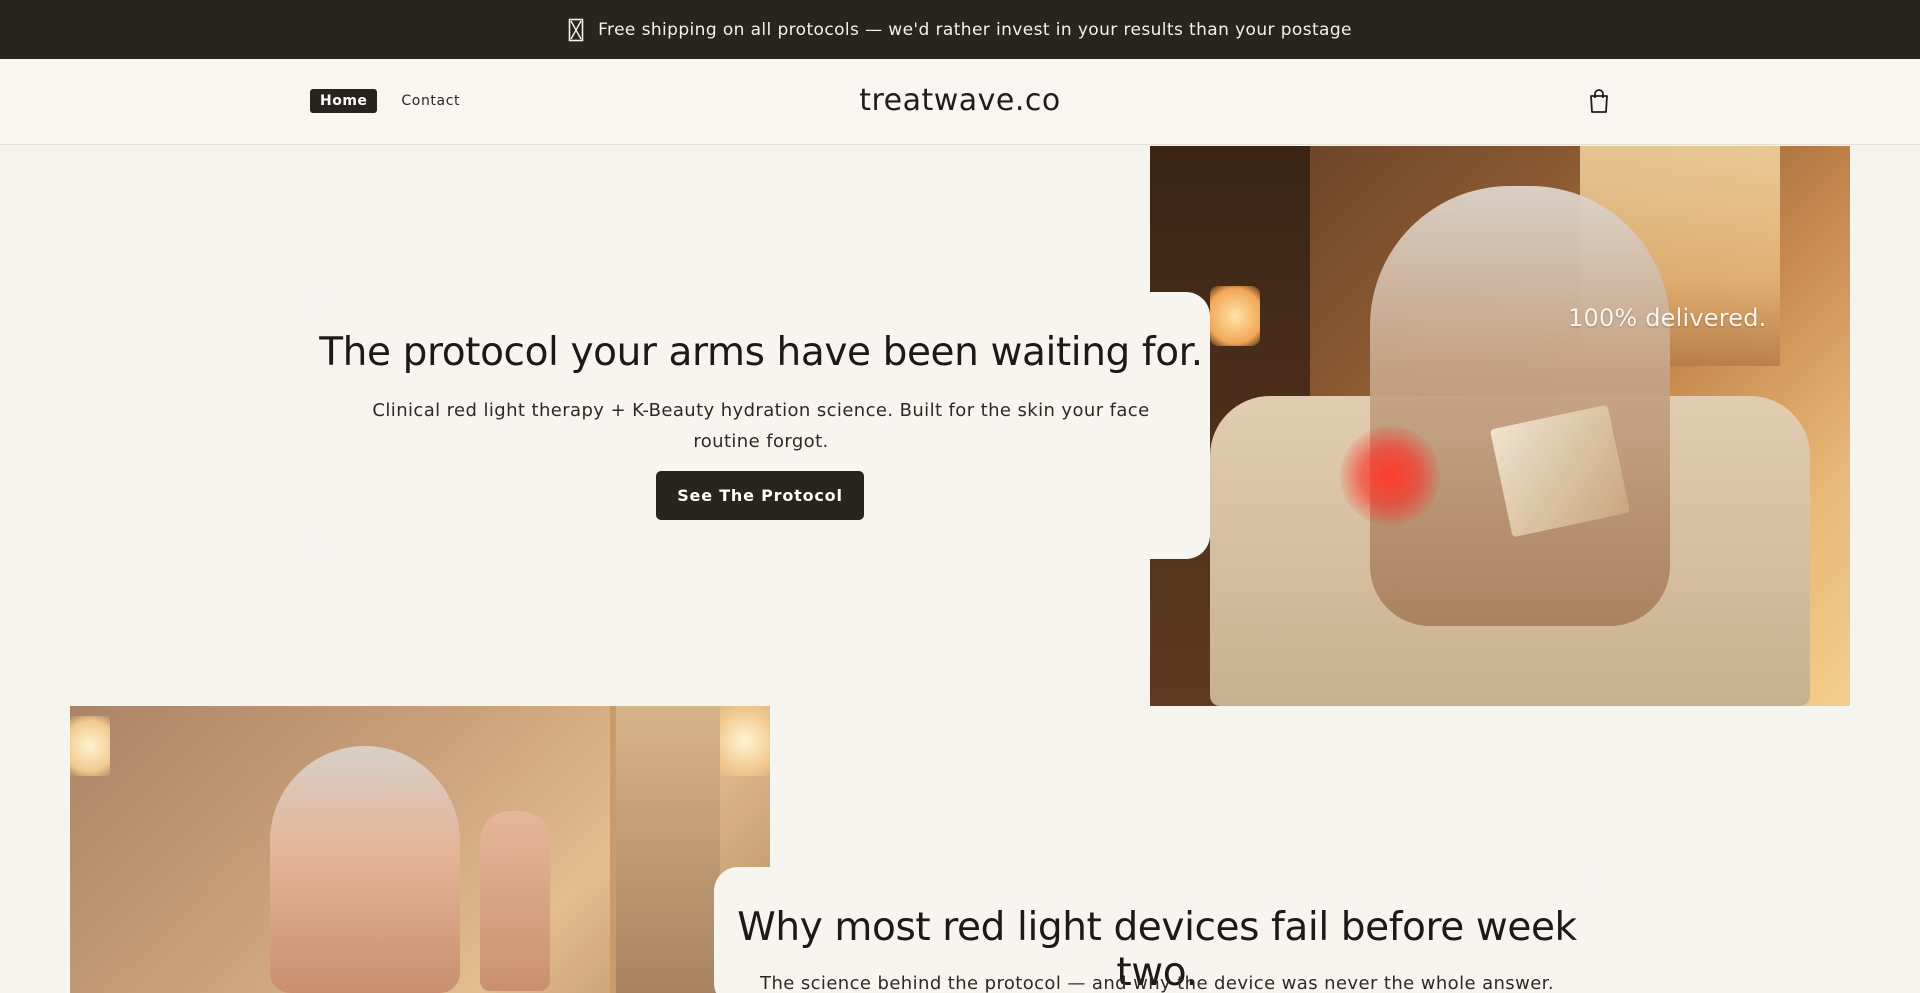  I want to click on see-protocol-button: See The Protocol, so click(760, 495).